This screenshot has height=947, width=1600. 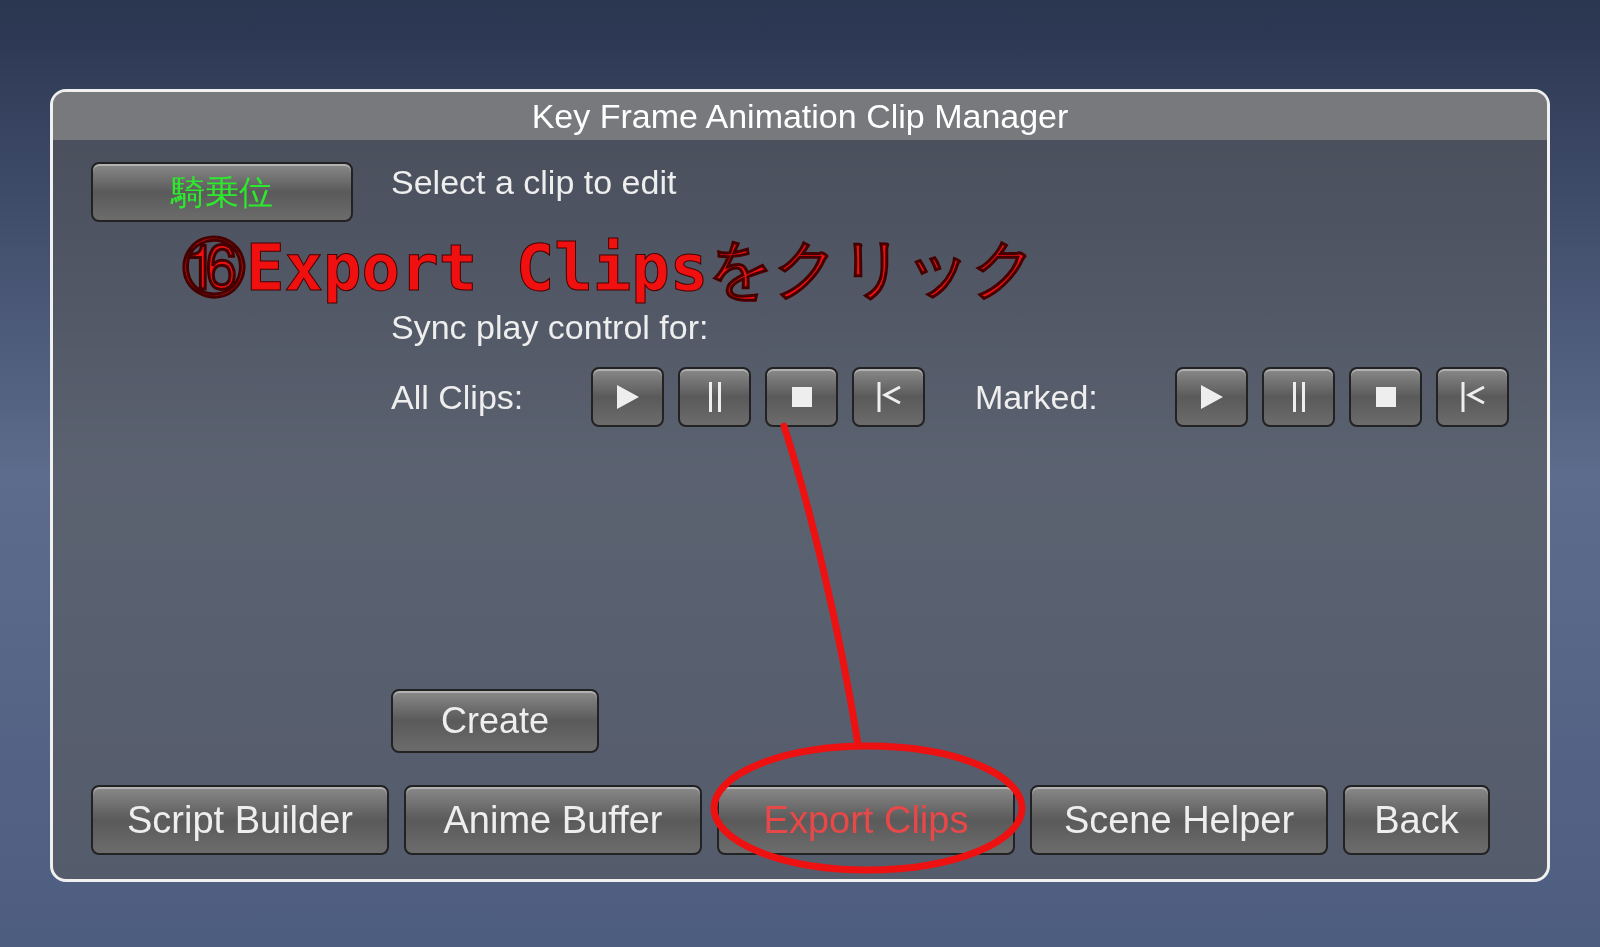 What do you see at coordinates (458, 397) in the screenshot?
I see `group-label: All Clips:` at bounding box center [458, 397].